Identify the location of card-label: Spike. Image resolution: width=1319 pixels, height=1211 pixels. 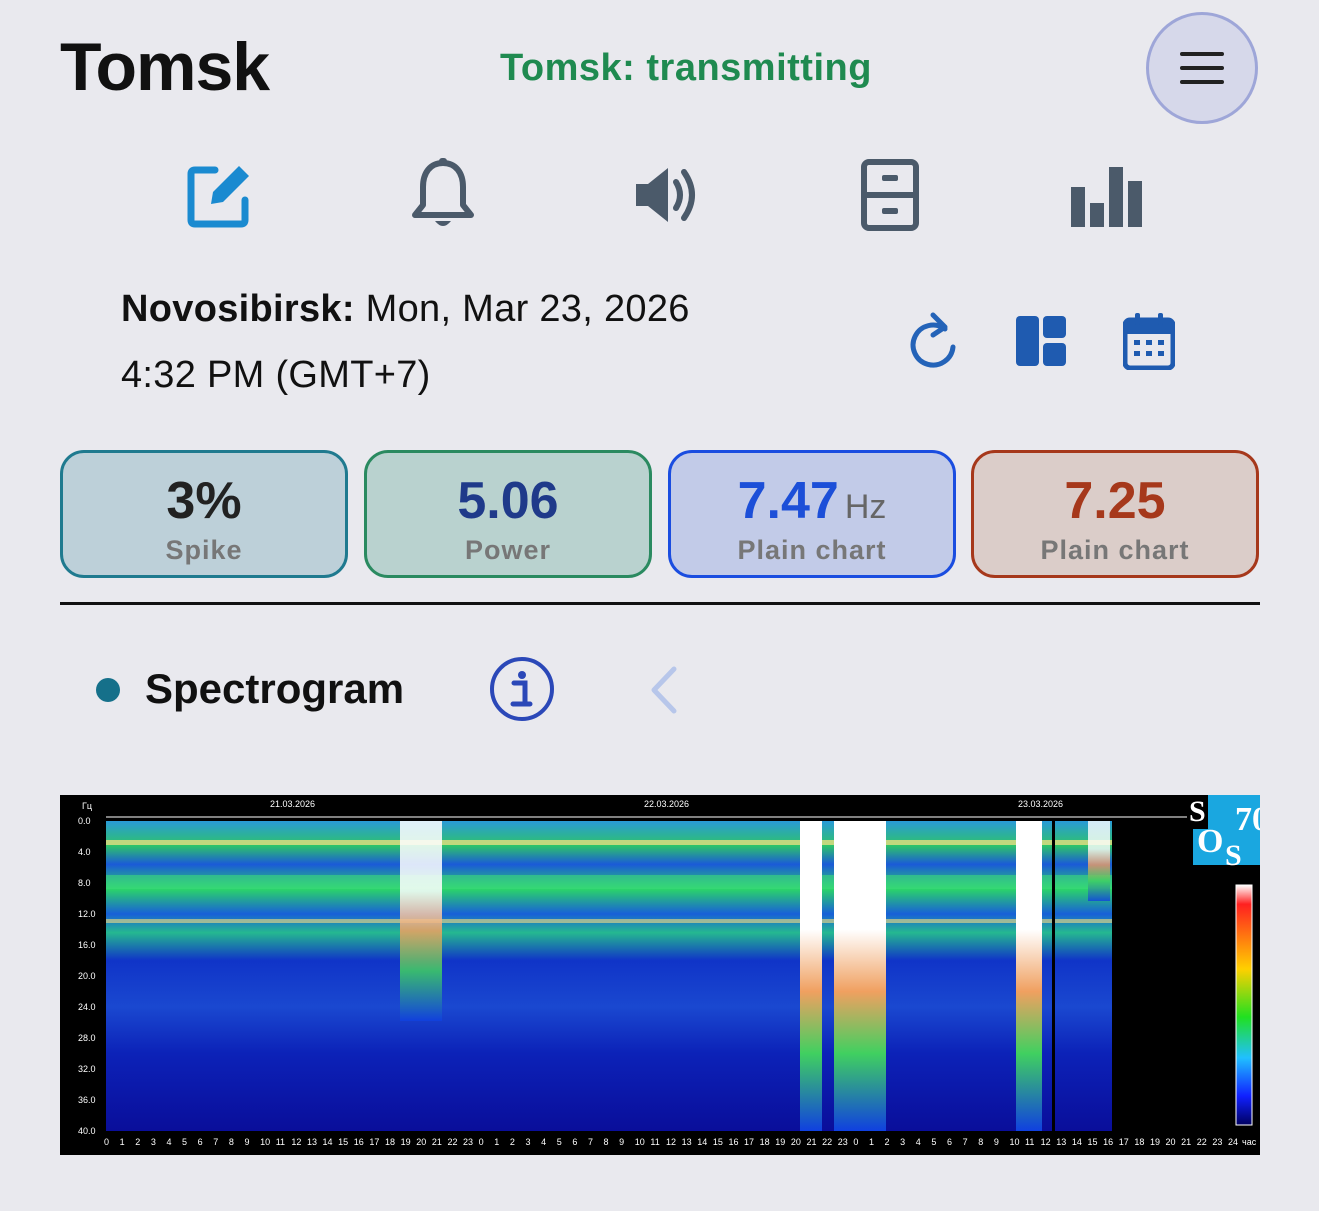
(204, 550).